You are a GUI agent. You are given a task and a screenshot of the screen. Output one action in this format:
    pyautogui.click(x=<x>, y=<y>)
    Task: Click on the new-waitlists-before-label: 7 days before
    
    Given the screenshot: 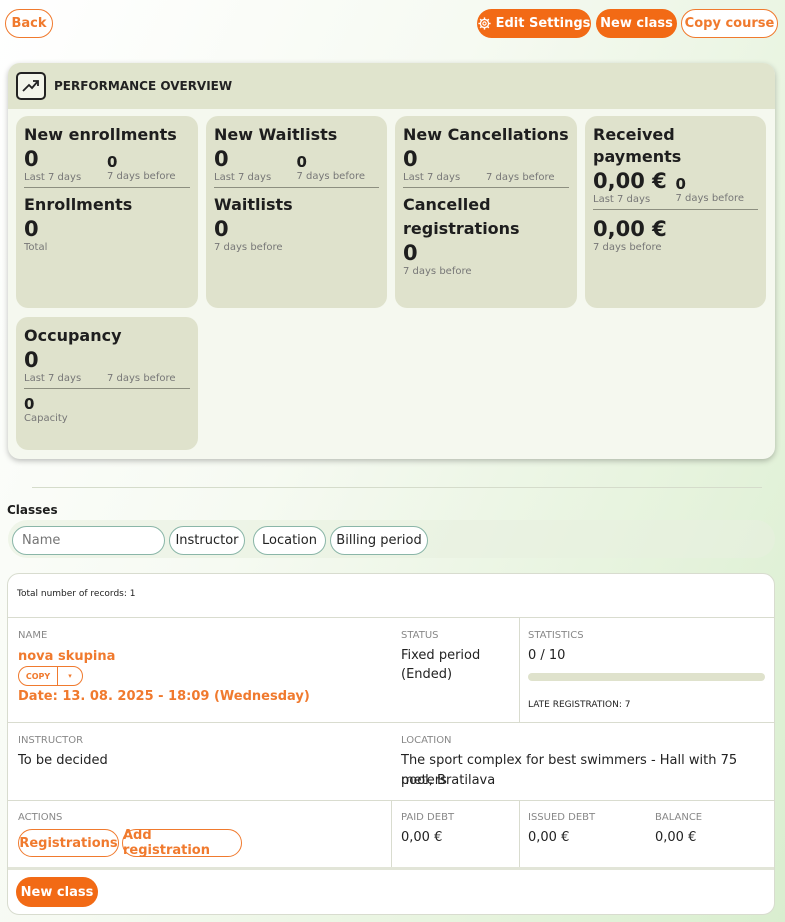 What is the action you would take?
    pyautogui.click(x=331, y=176)
    